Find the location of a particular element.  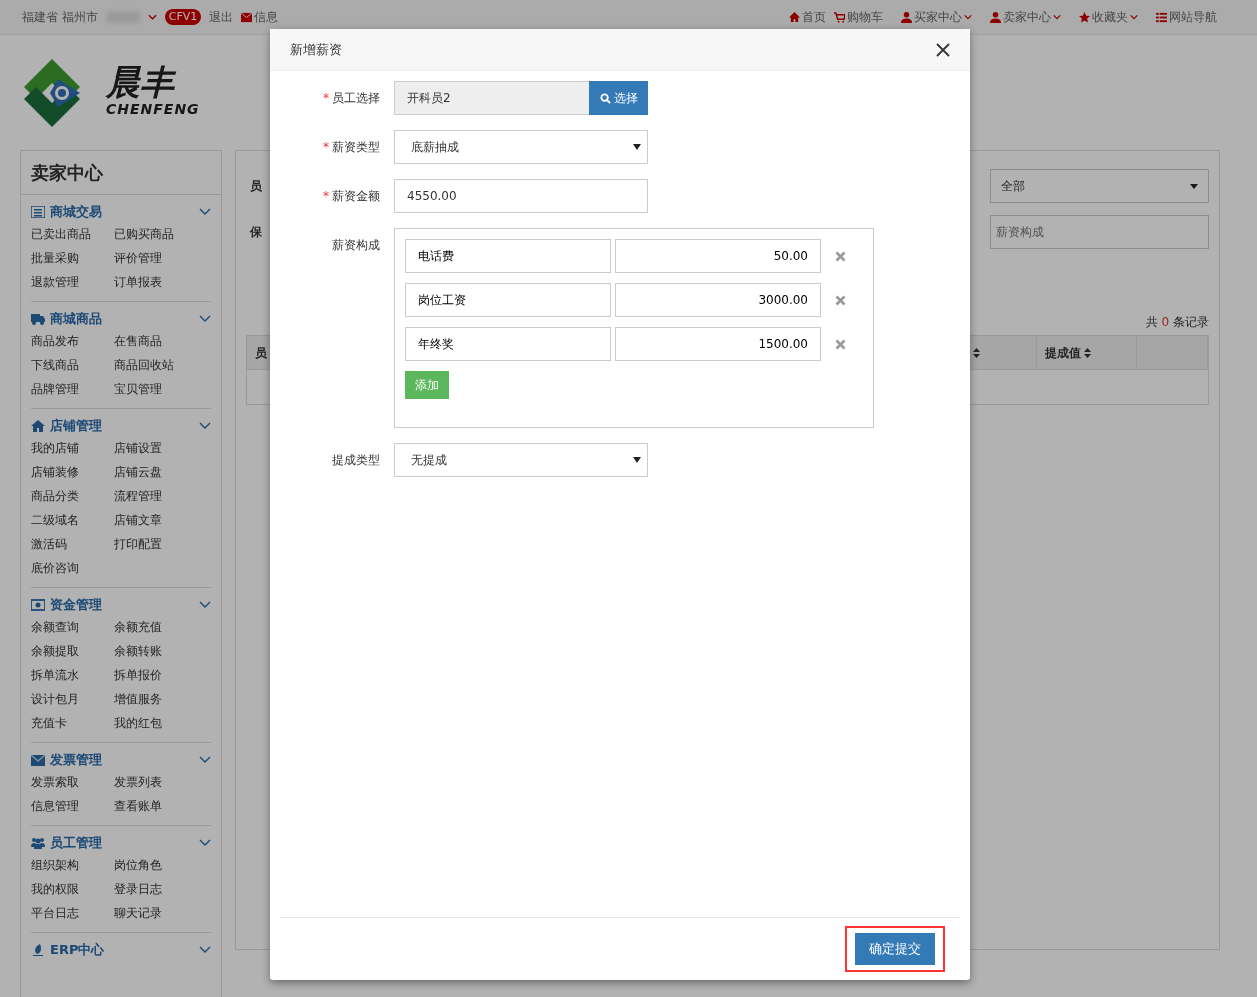

sidebar-link: 拆单流水 is located at coordinates (72, 675).